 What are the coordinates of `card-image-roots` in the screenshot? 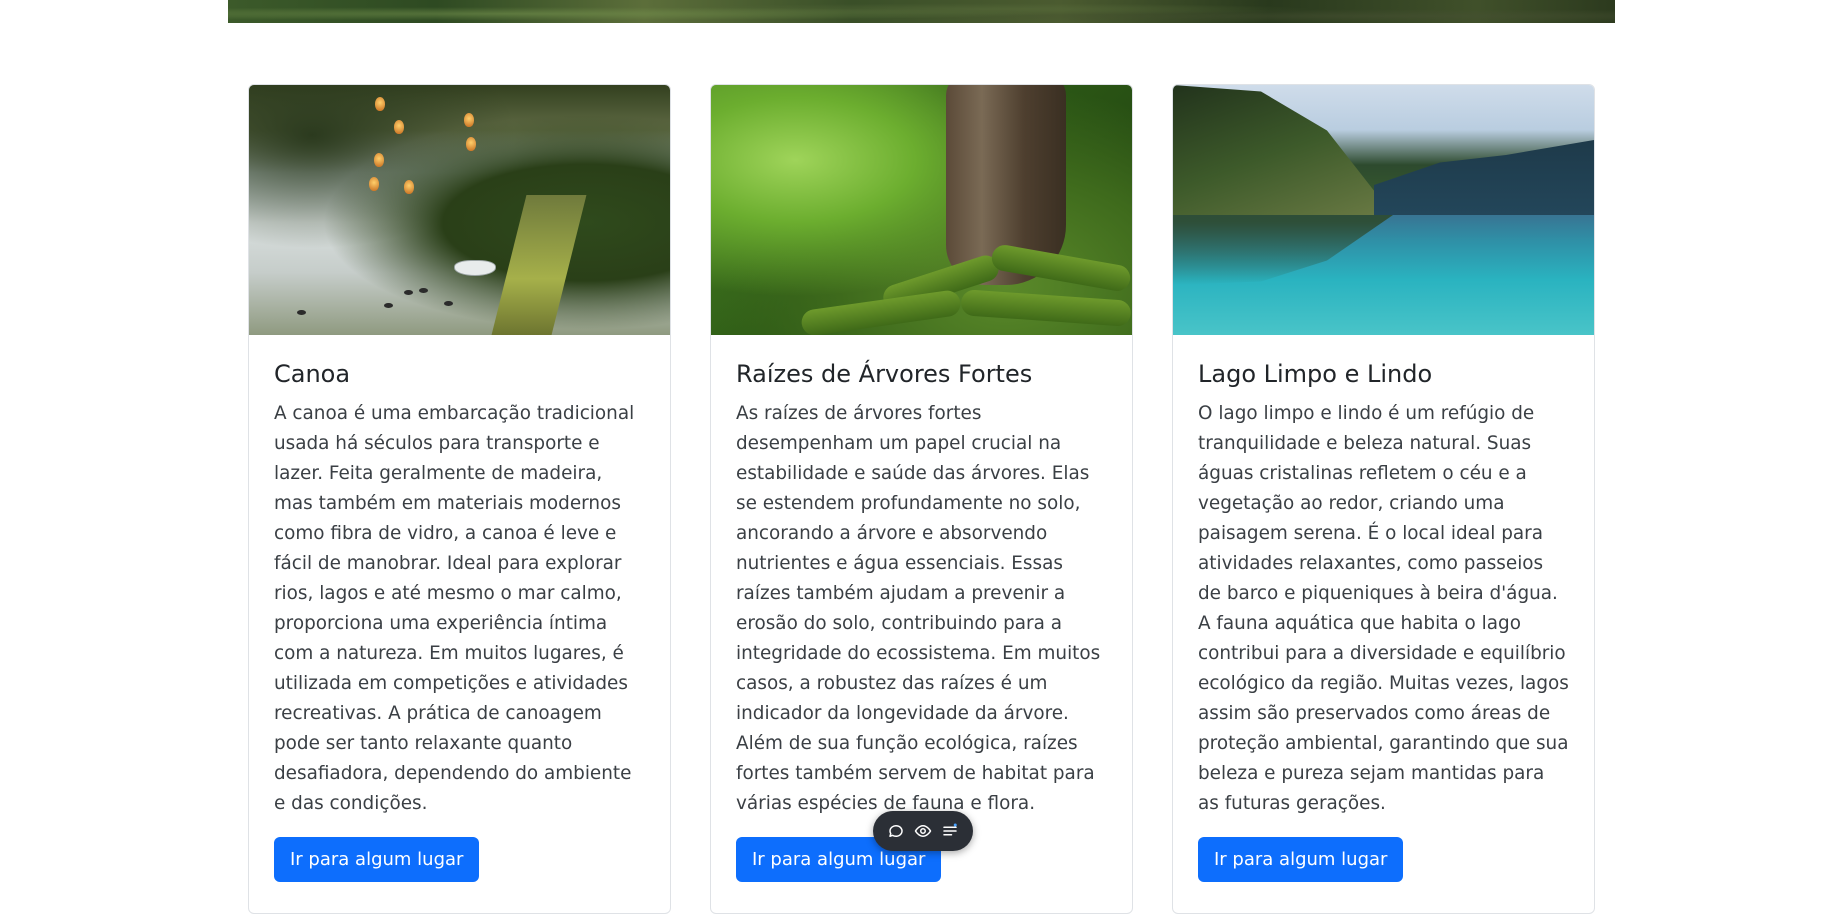 It's located at (921, 210).